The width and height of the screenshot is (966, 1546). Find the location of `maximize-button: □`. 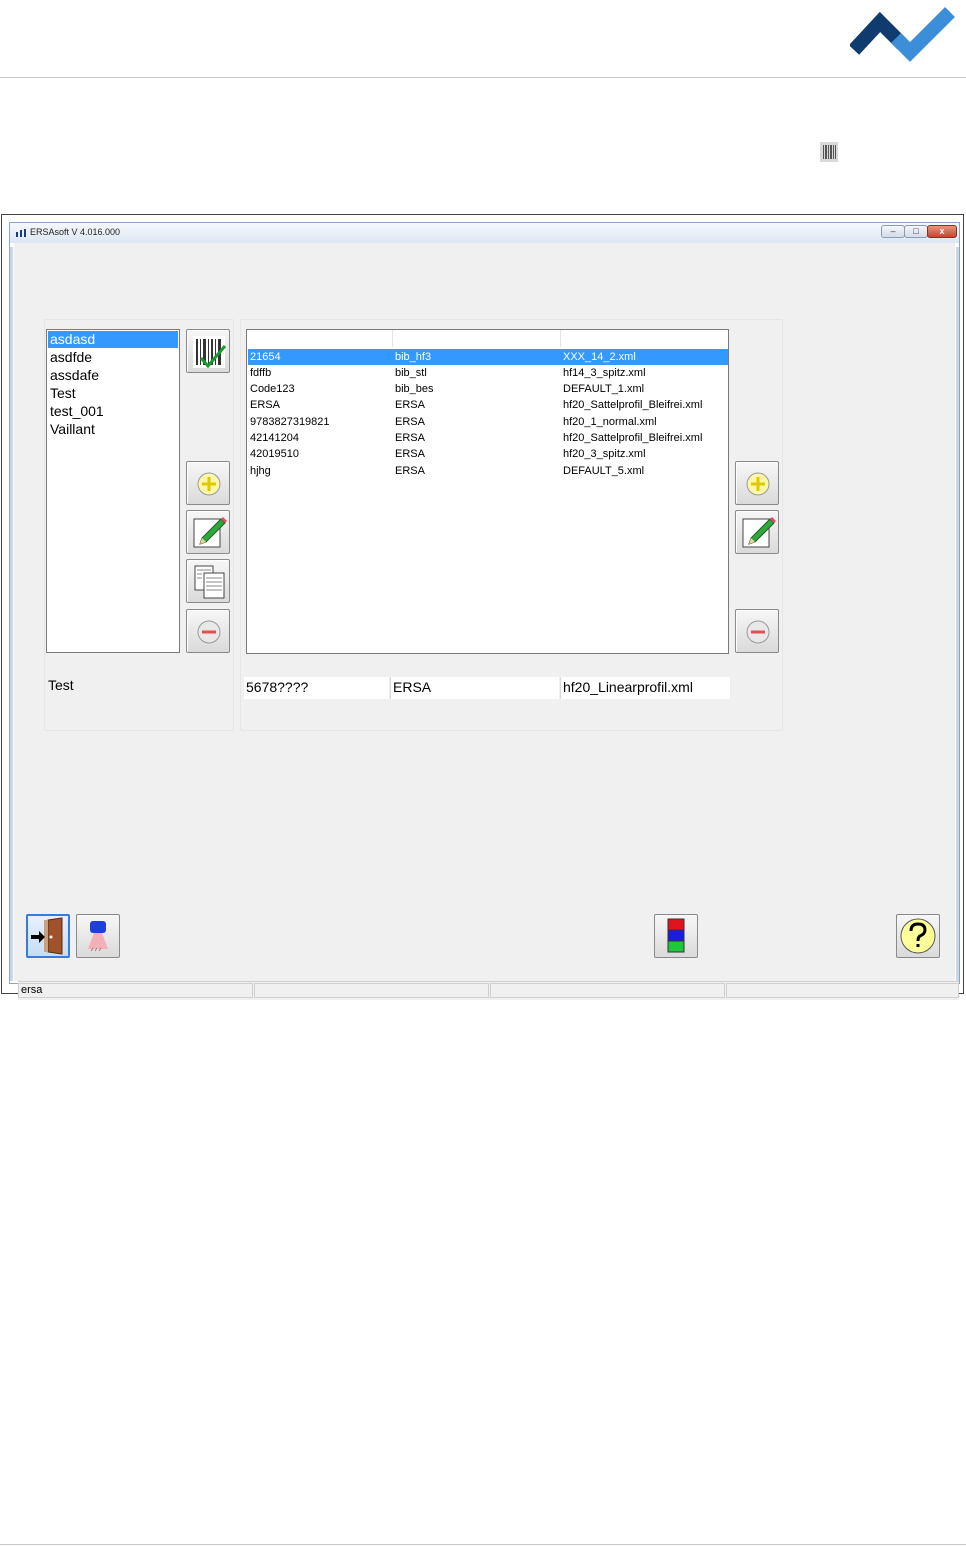

maximize-button: □ is located at coordinates (916, 231).